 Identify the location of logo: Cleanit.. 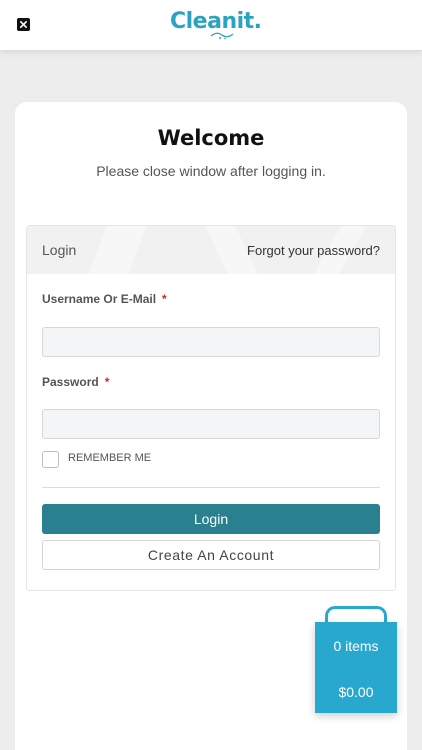
(216, 24).